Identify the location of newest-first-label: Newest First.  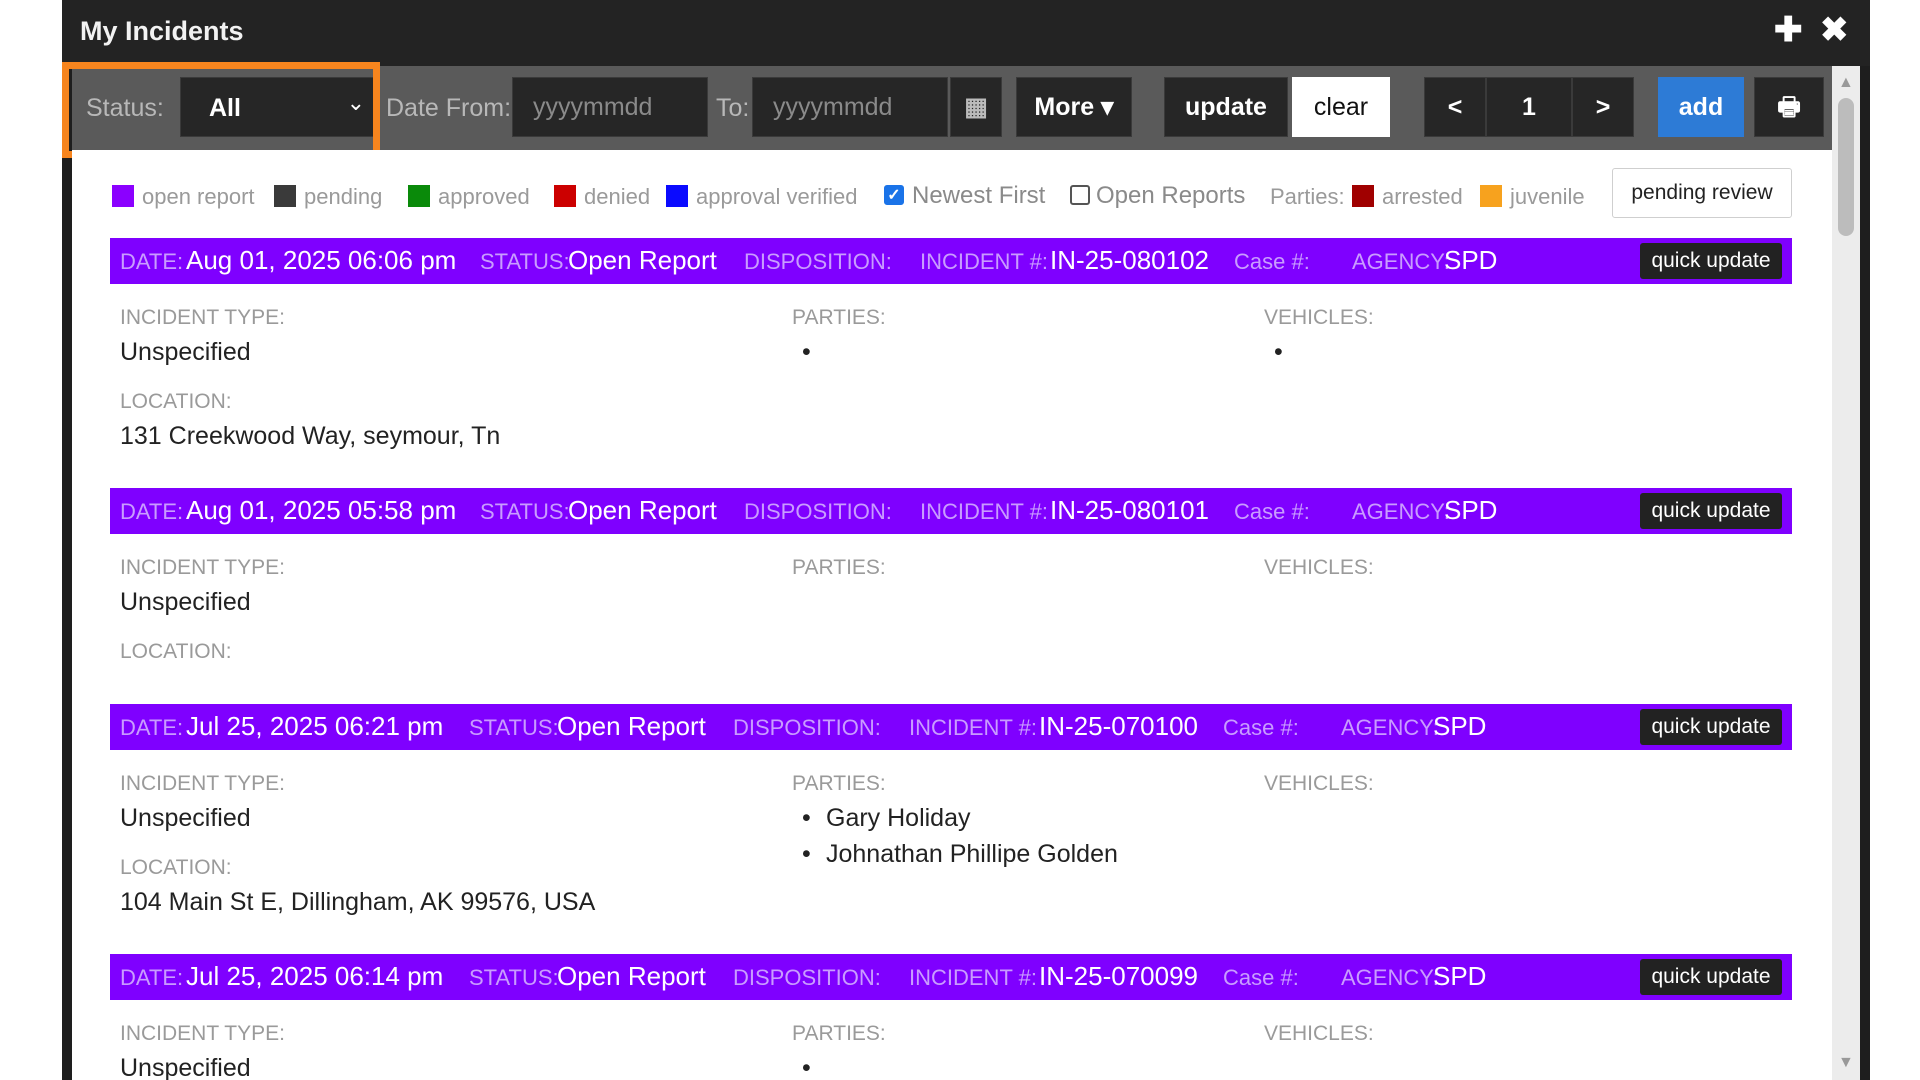
(979, 195).